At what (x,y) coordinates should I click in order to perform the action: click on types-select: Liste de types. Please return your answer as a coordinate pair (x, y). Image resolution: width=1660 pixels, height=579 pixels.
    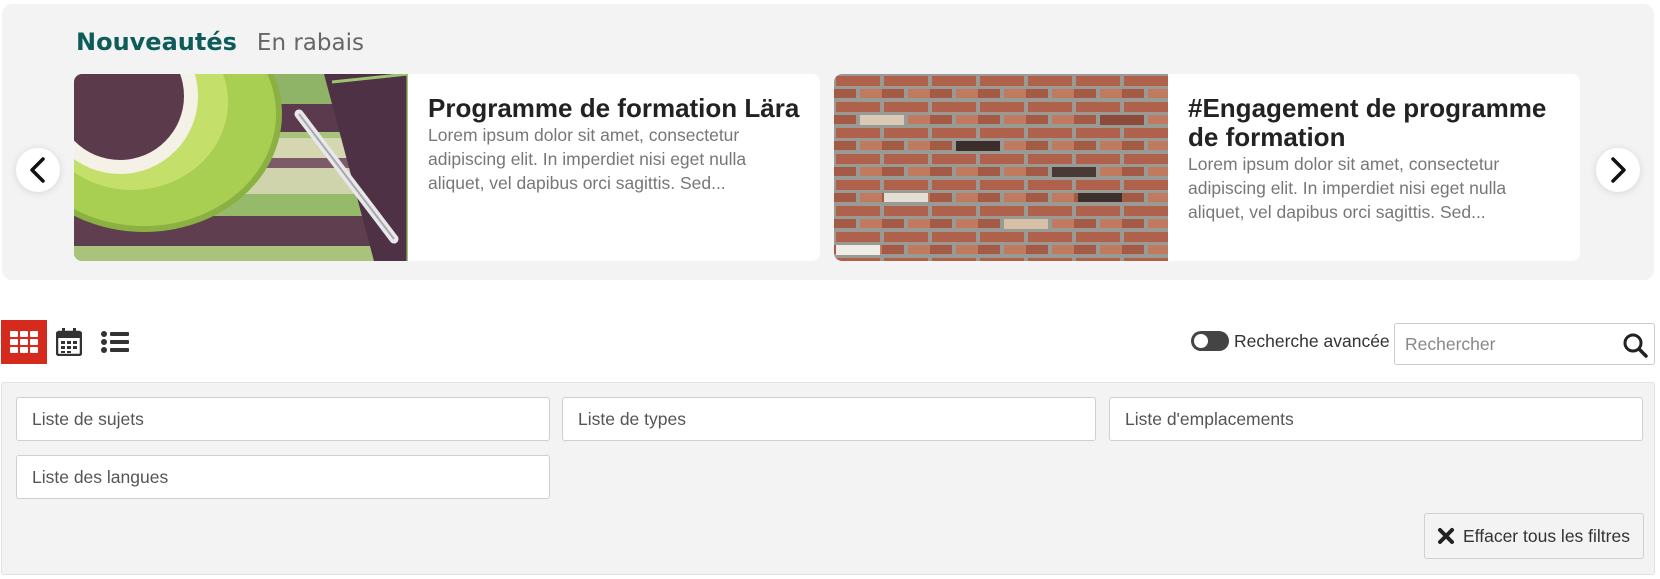
    Looking at the image, I should click on (829, 419).